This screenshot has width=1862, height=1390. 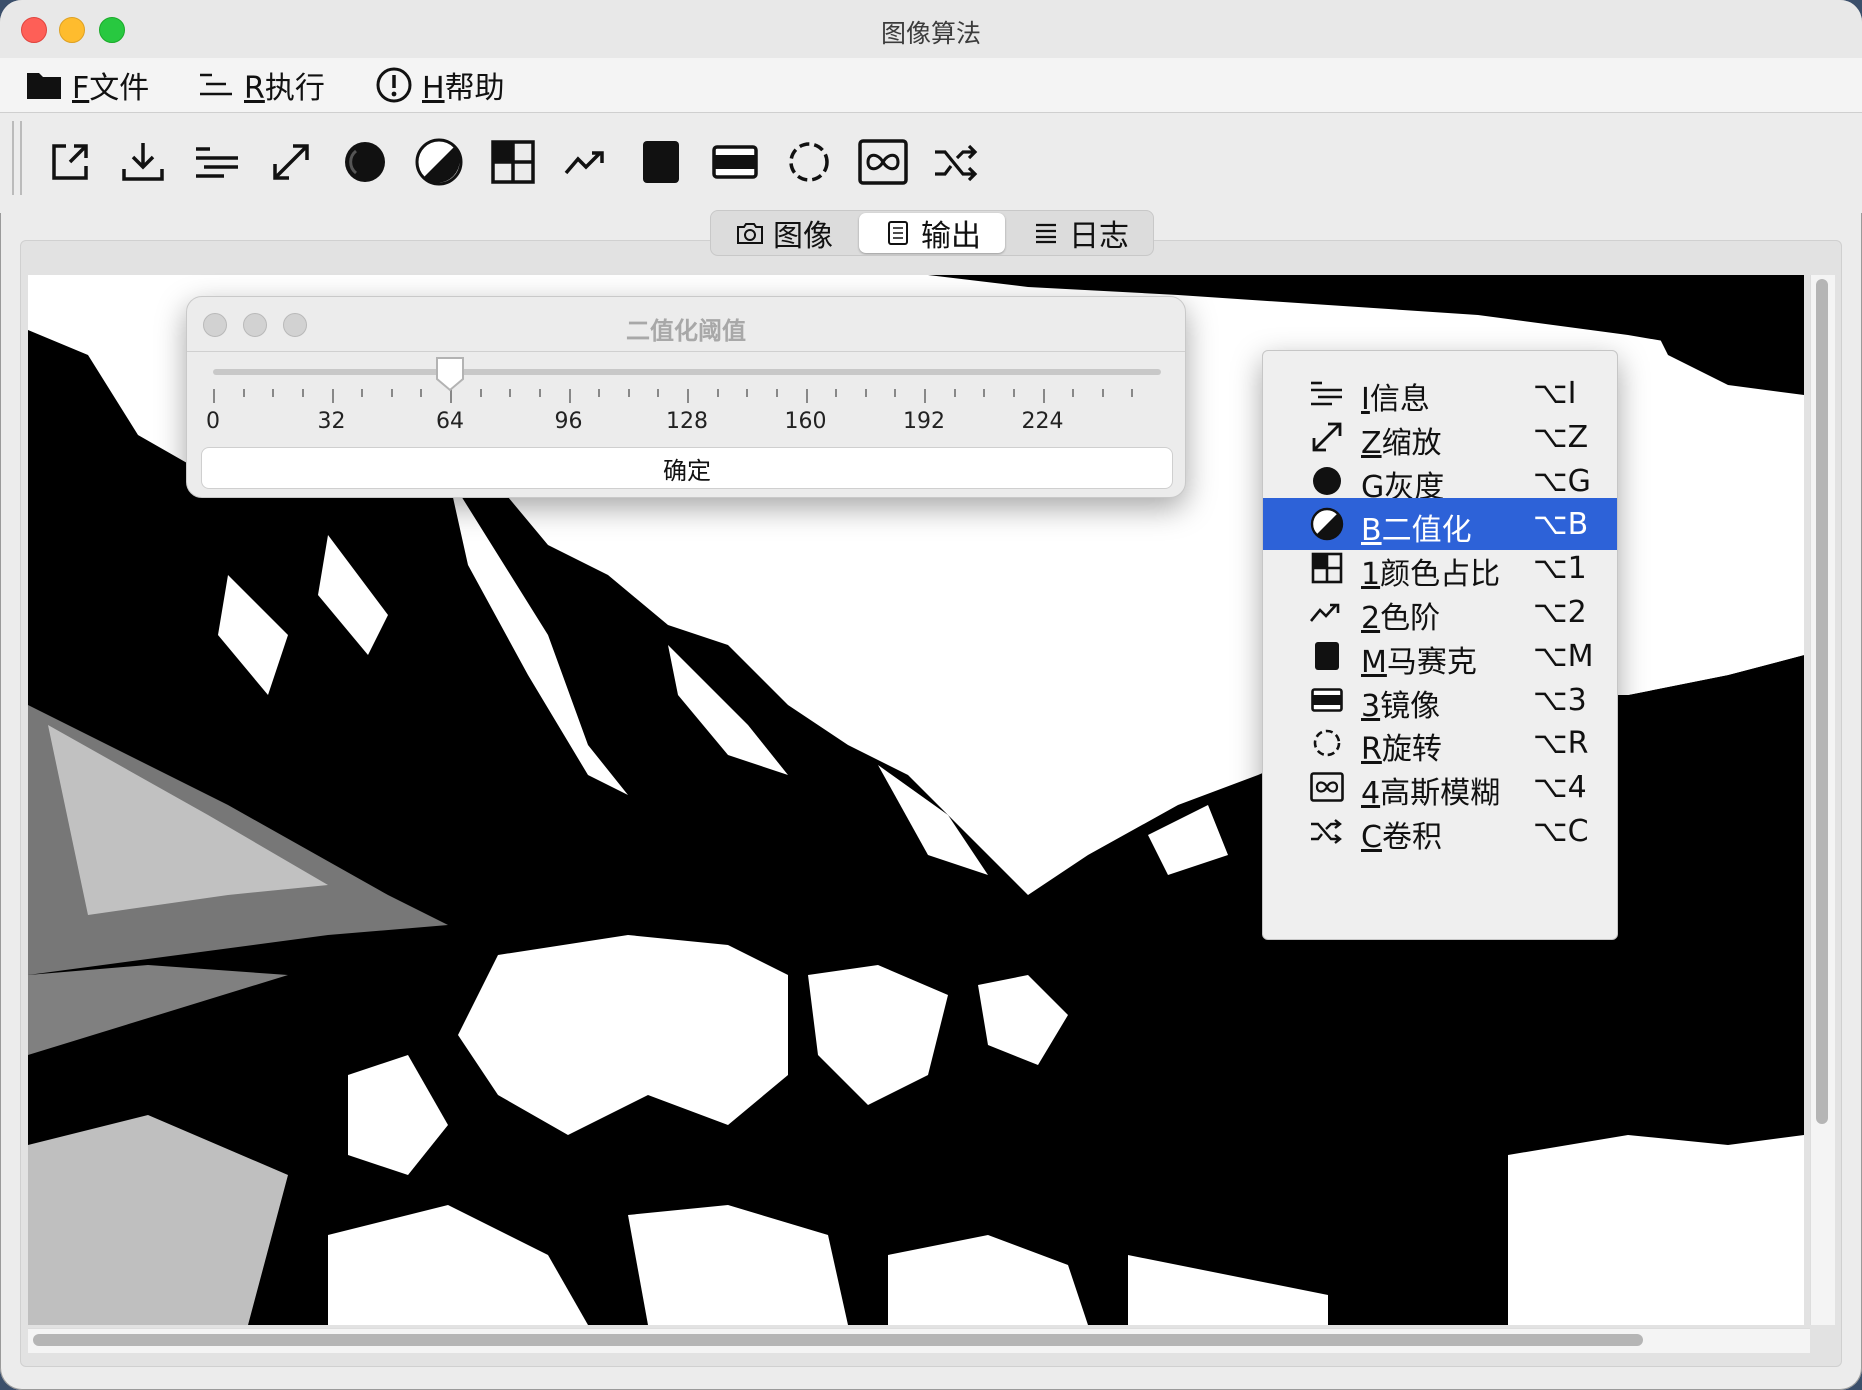 I want to click on convolution-button, so click(x=957, y=162).